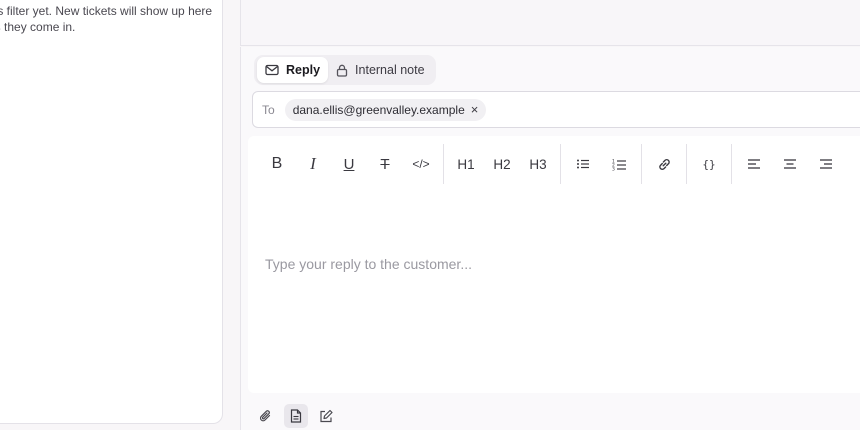 The height and width of the screenshot is (430, 860). Describe the element at coordinates (550, 23) in the screenshot. I see `conversation-area` at that location.